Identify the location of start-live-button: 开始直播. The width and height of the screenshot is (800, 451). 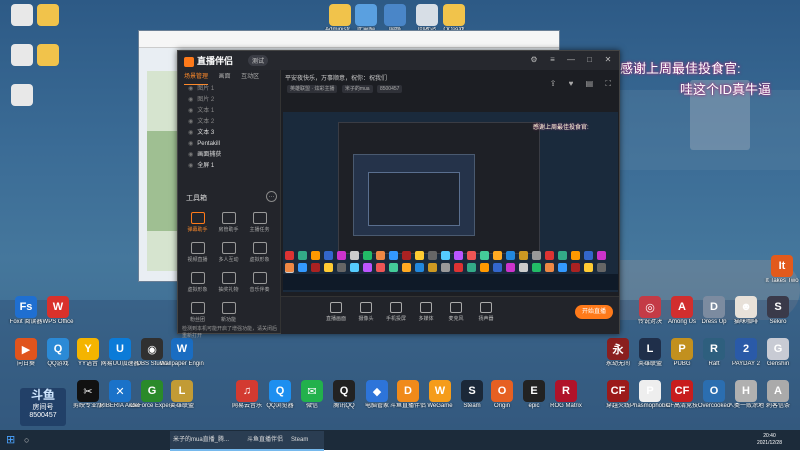
(594, 312).